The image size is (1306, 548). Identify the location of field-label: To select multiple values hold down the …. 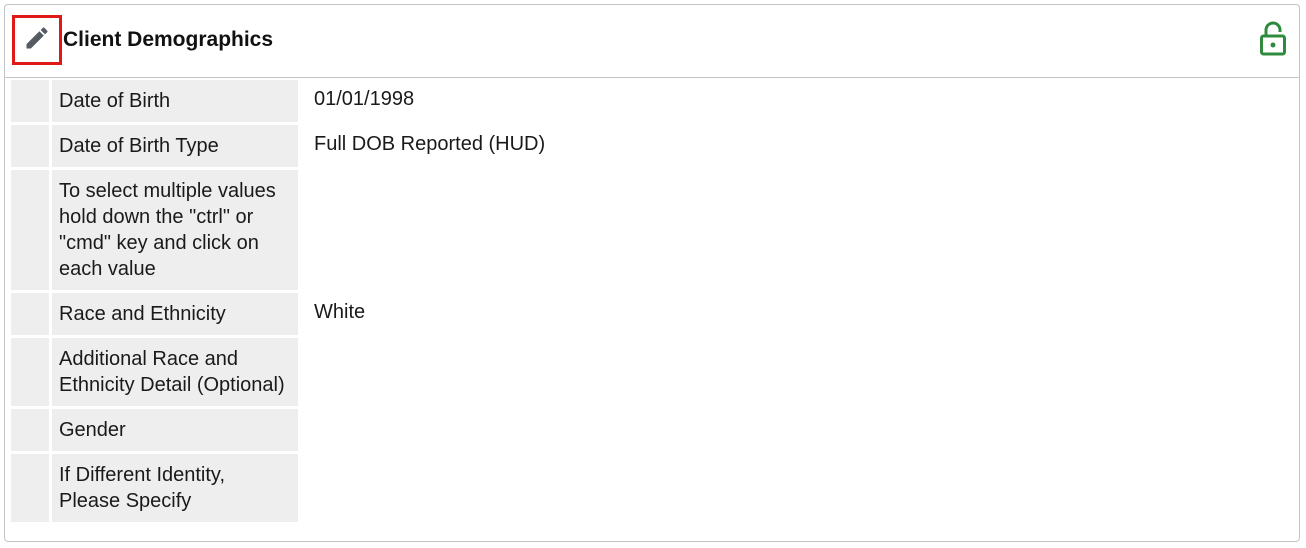
(175, 230).